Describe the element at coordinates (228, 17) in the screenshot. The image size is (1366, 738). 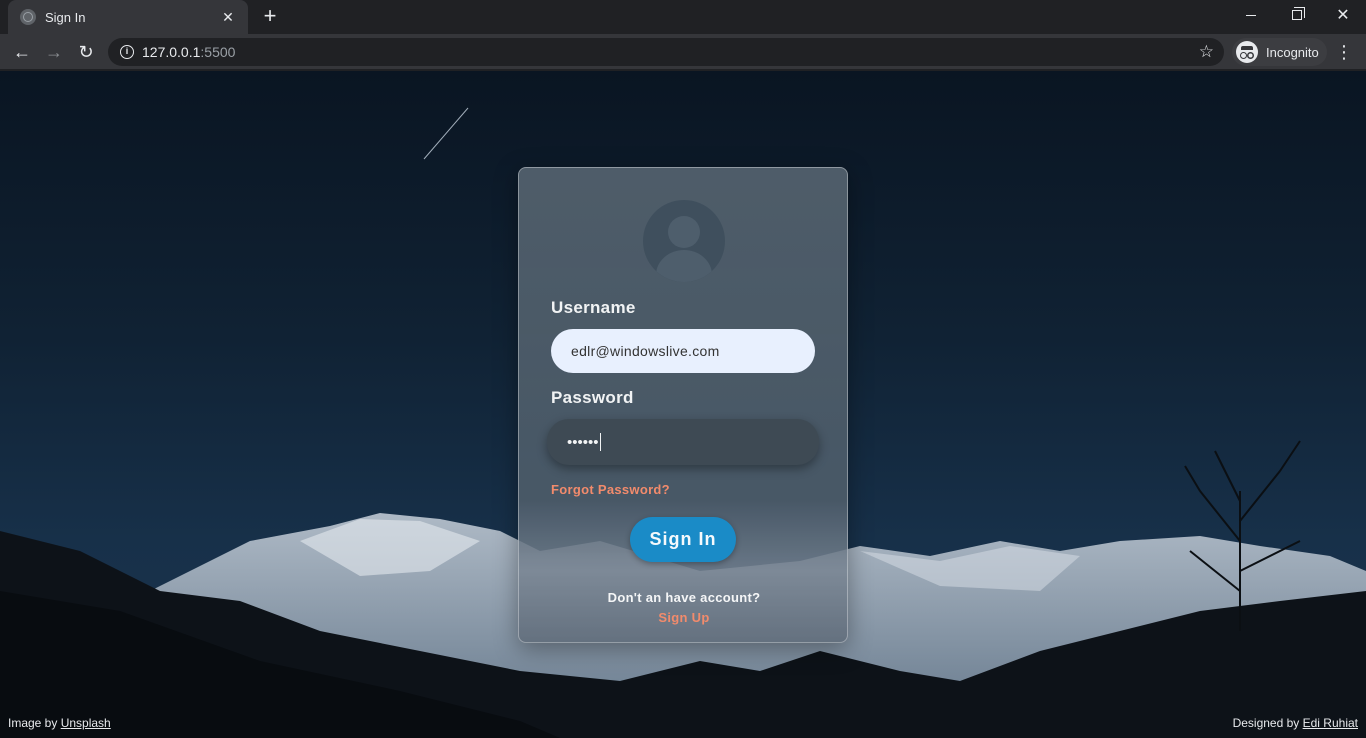
I see `tab-close-icon: ✕` at that location.